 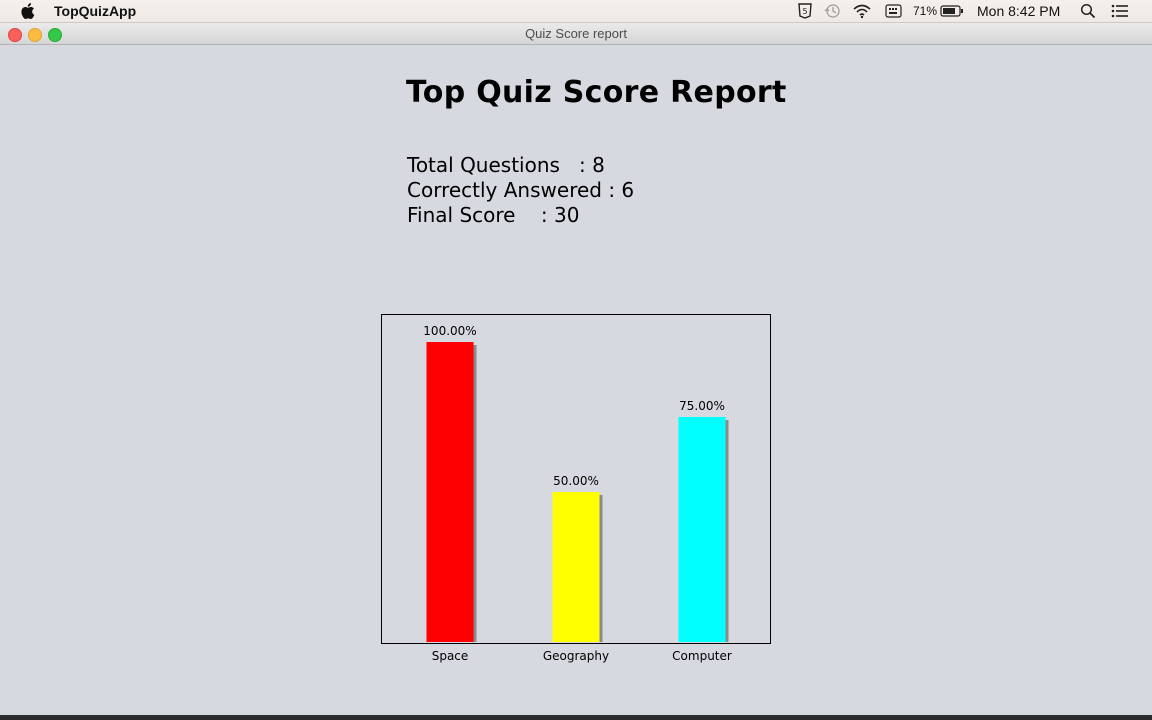 What do you see at coordinates (576, 717) in the screenshot?
I see `desktop-background-strip` at bounding box center [576, 717].